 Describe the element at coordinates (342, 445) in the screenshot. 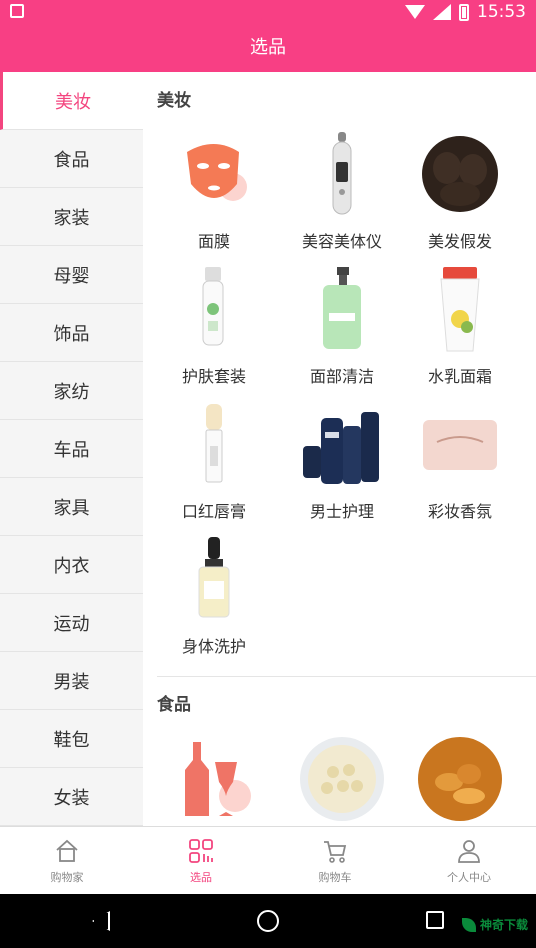

I see `mens-care-image` at that location.